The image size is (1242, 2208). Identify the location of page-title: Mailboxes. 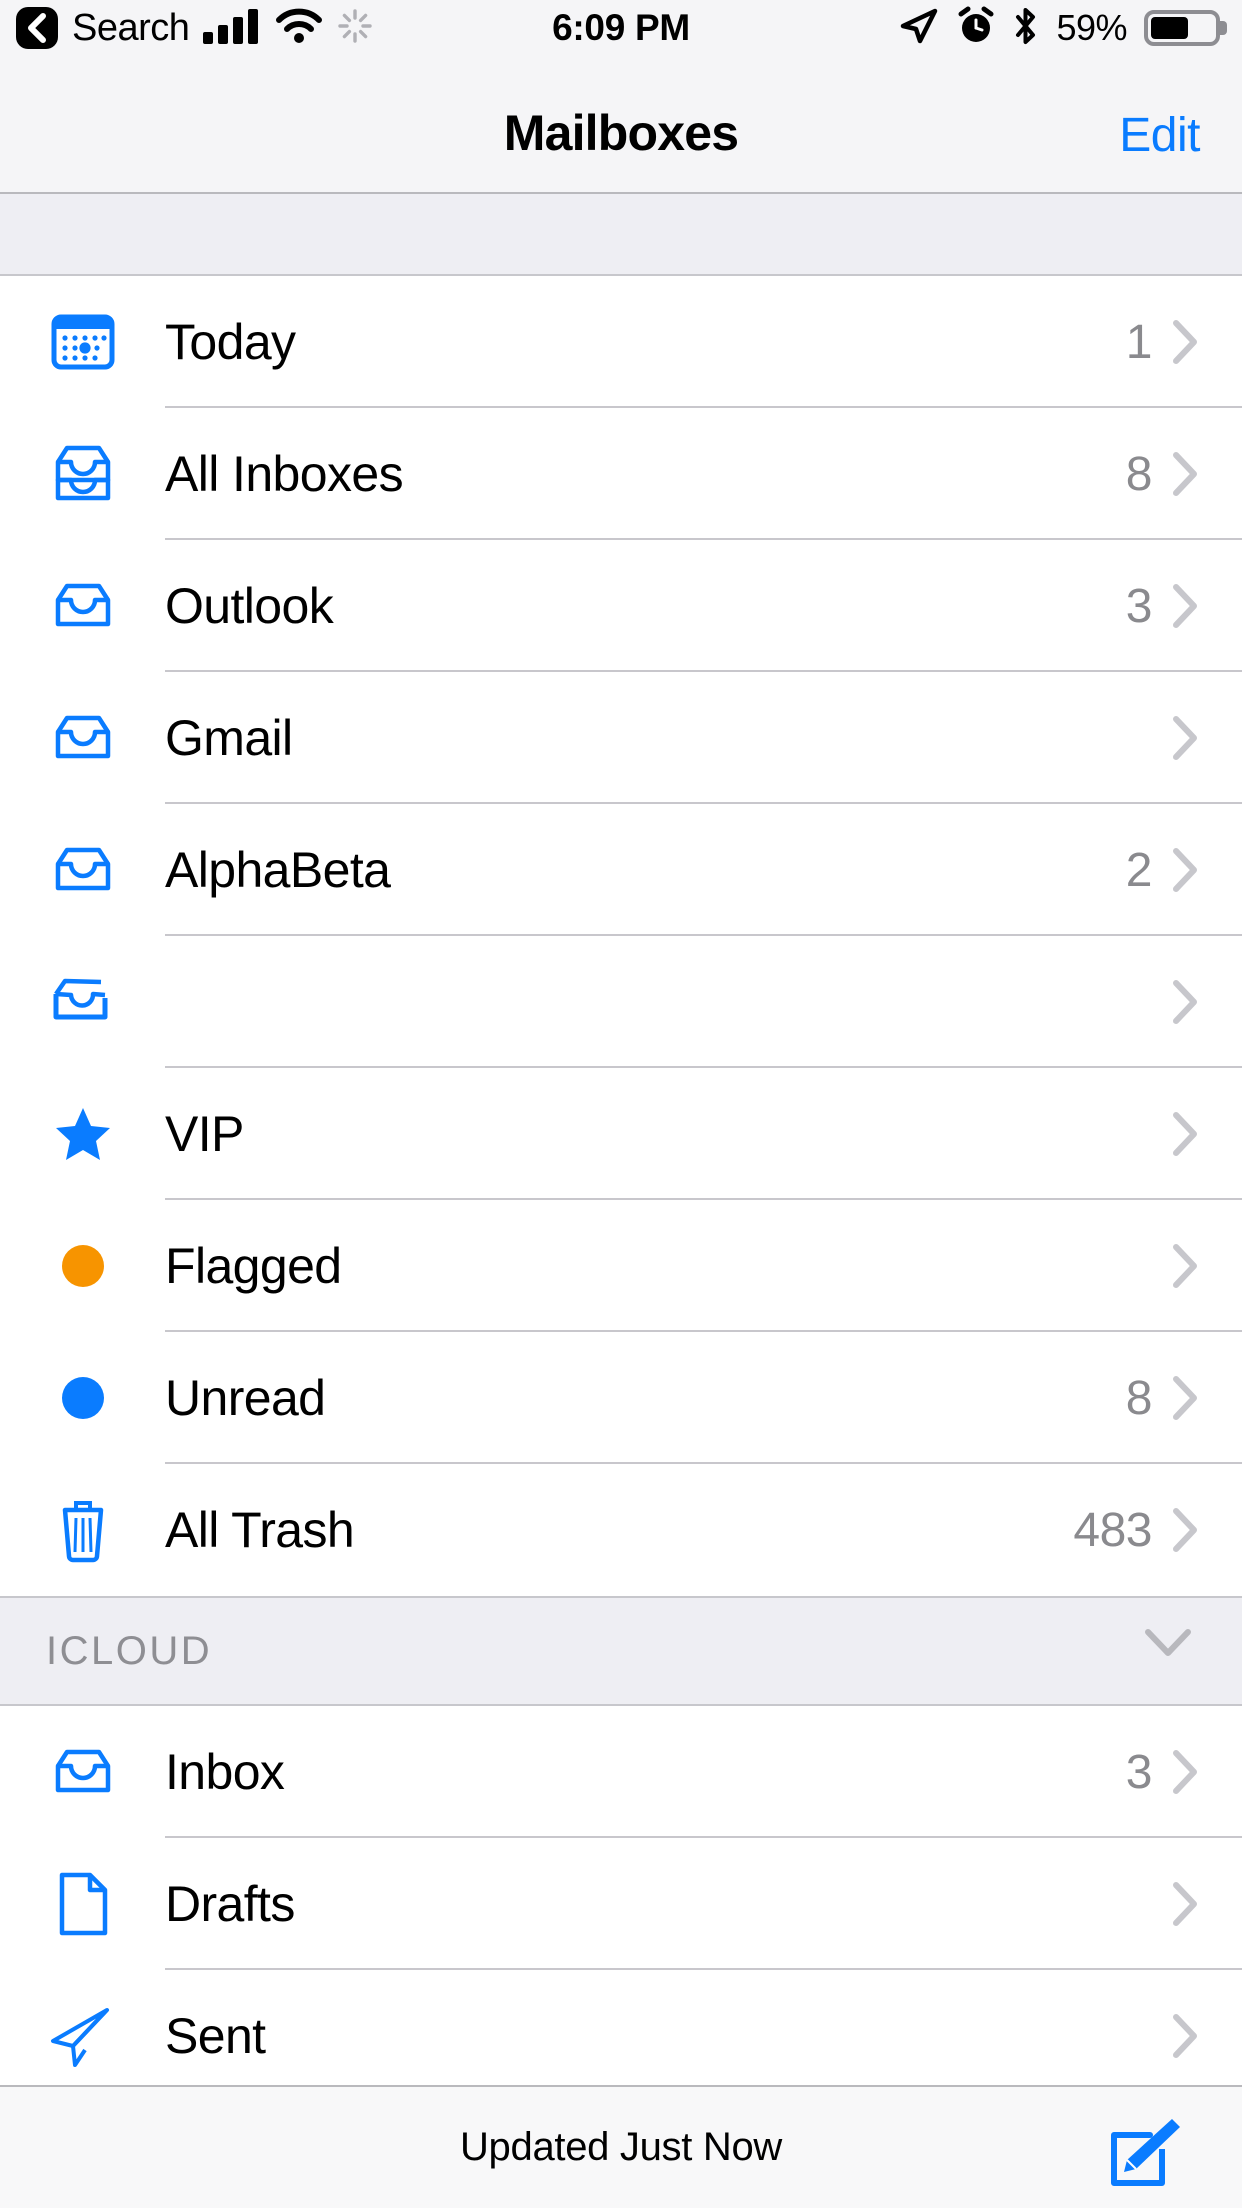
(621, 133).